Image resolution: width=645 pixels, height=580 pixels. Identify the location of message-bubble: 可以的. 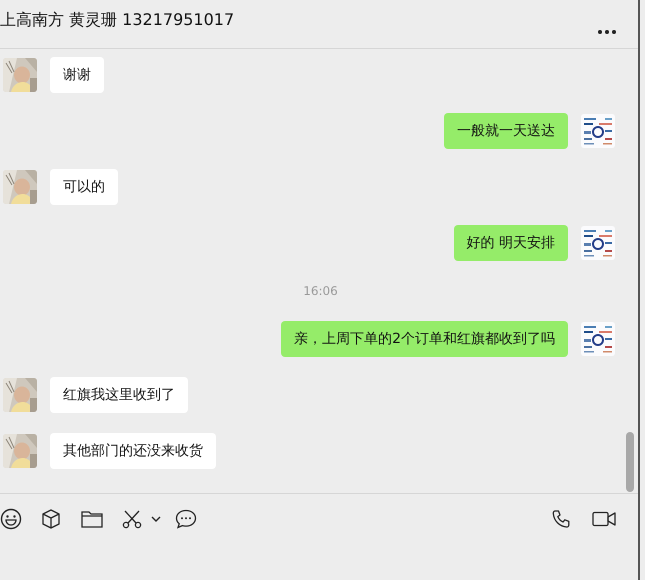
(84, 187).